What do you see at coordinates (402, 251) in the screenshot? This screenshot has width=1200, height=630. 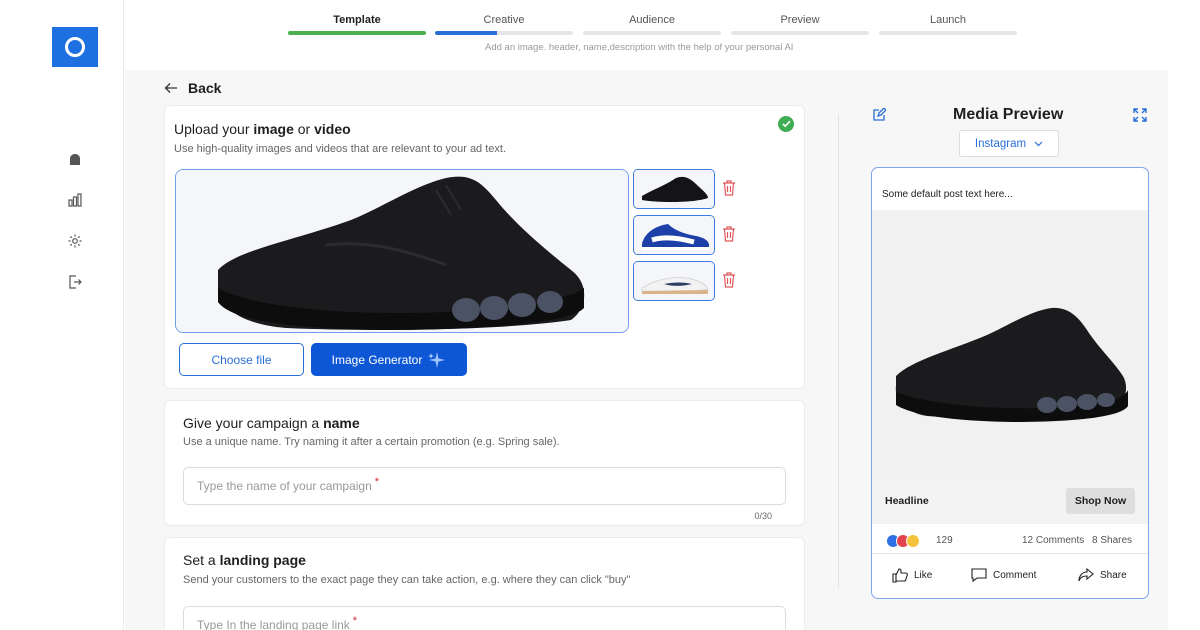 I see `main-image-preview` at bounding box center [402, 251].